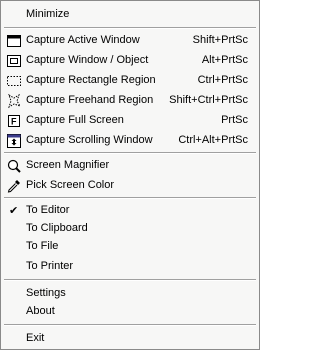 Image resolution: width=320 pixels, height=350 pixels. I want to click on menu-item-label: To Clipboard, so click(57, 228).